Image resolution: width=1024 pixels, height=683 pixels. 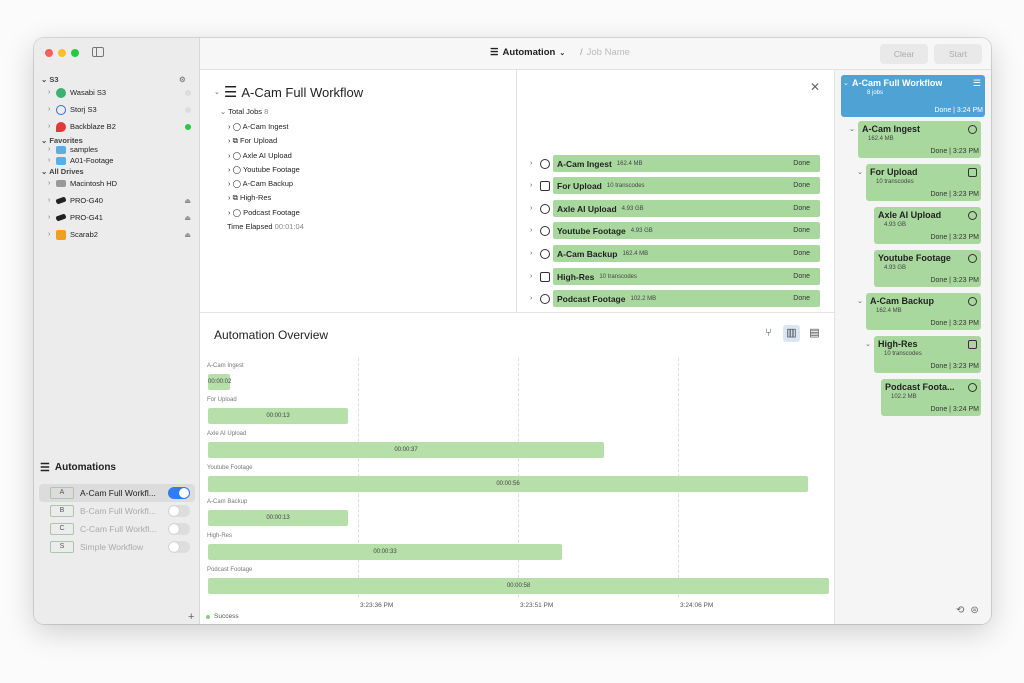 I want to click on tree-item: › ◯ Axle AI Upload, so click(x=264, y=156).